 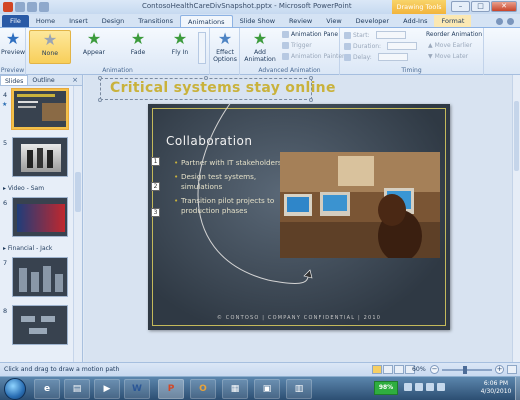 I want to click on tab-developer: Developer, so click(x=372, y=21).